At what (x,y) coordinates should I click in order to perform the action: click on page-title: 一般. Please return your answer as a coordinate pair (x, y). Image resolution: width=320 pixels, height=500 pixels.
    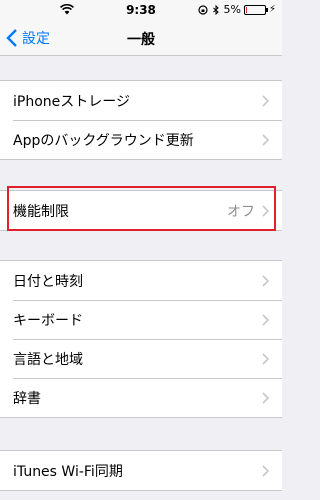
    Looking at the image, I should click on (141, 40).